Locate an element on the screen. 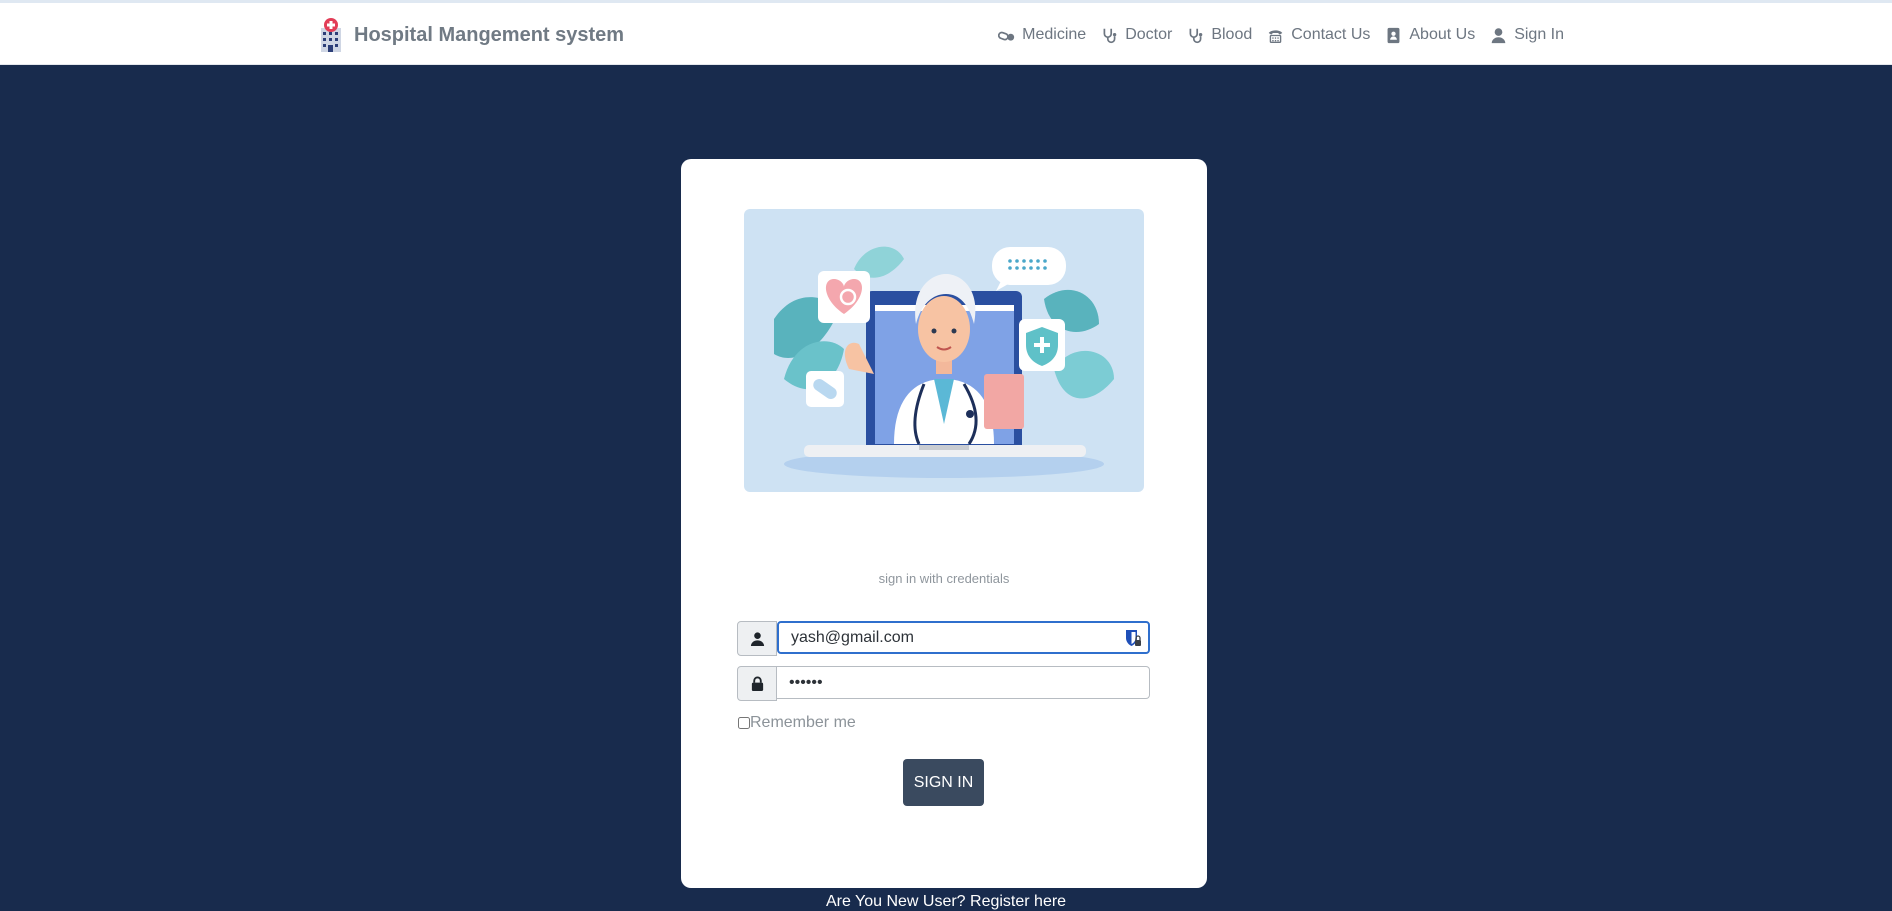  nav-label-signin: Sign In is located at coordinates (1539, 34).